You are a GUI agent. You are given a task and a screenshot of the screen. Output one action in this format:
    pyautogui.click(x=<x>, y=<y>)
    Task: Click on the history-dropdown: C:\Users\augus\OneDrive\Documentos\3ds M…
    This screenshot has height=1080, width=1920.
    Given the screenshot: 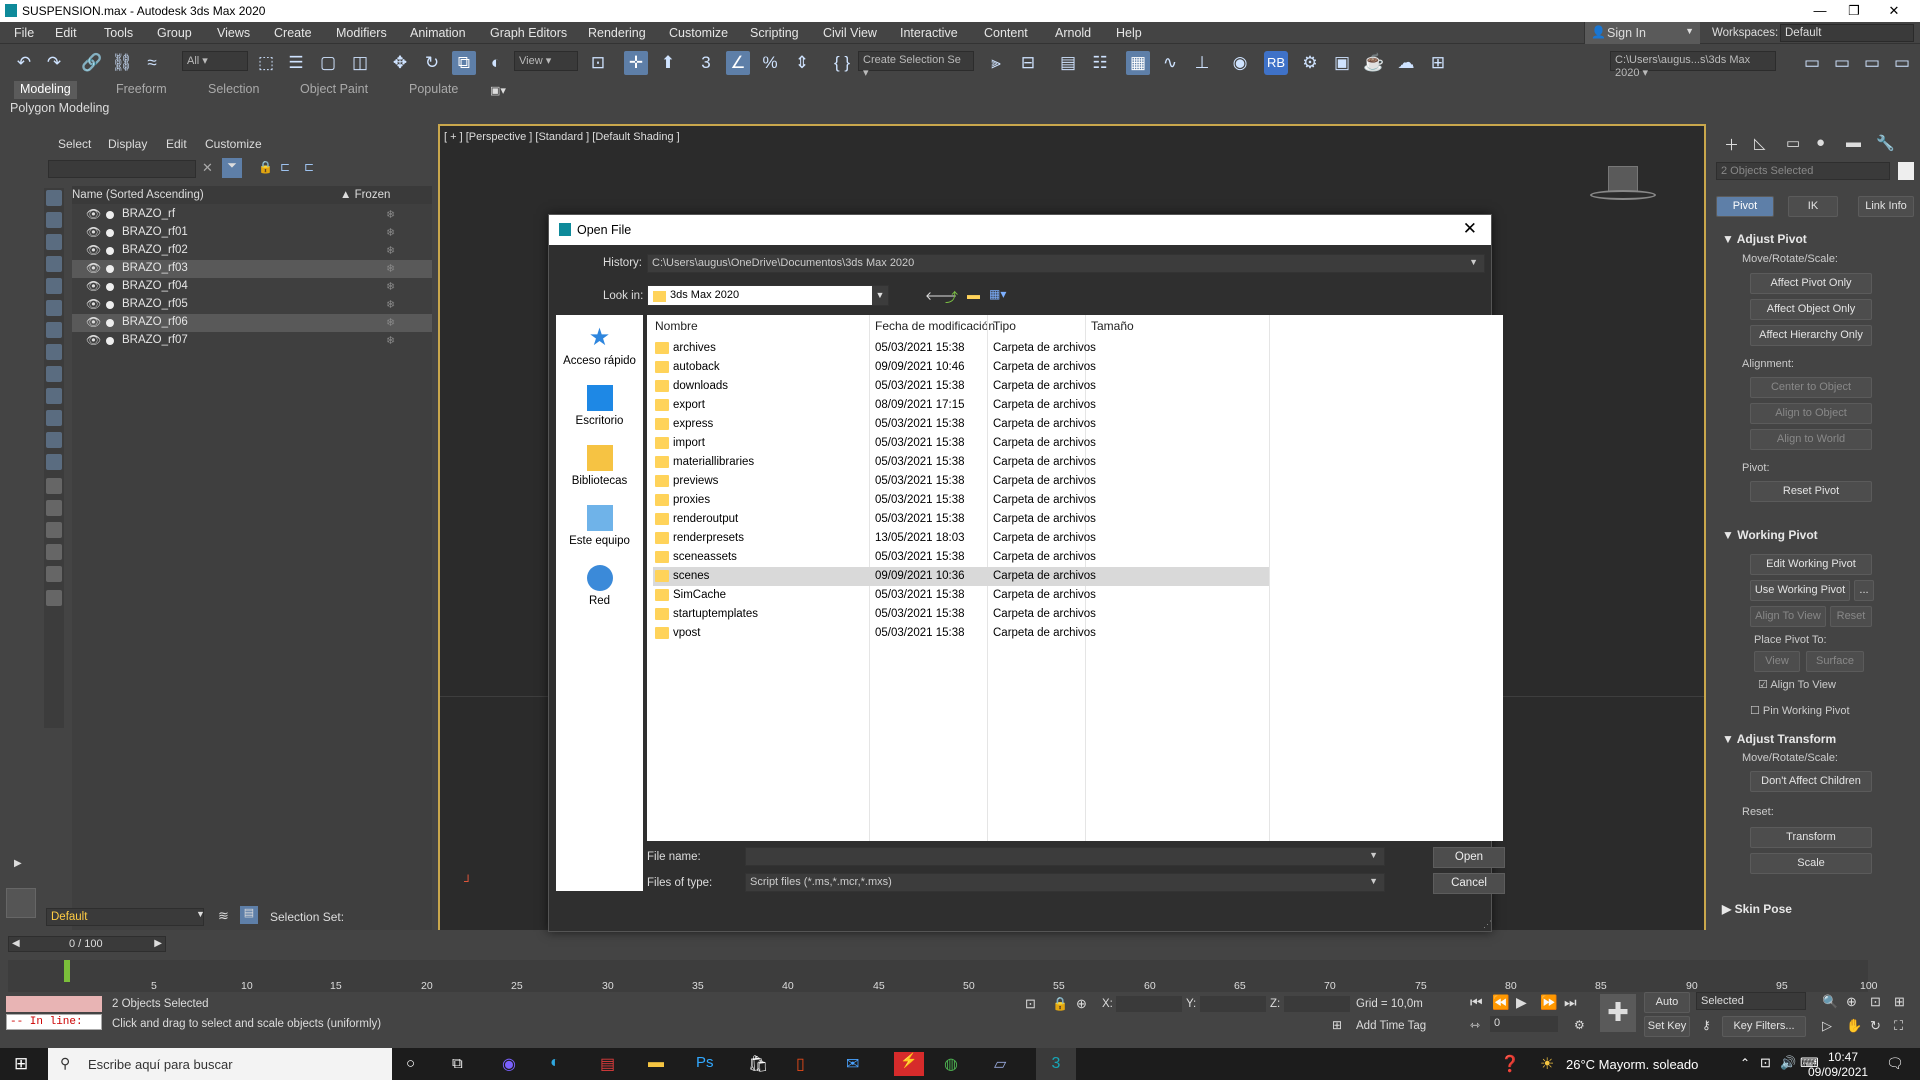 What is the action you would take?
    pyautogui.click(x=1066, y=263)
    